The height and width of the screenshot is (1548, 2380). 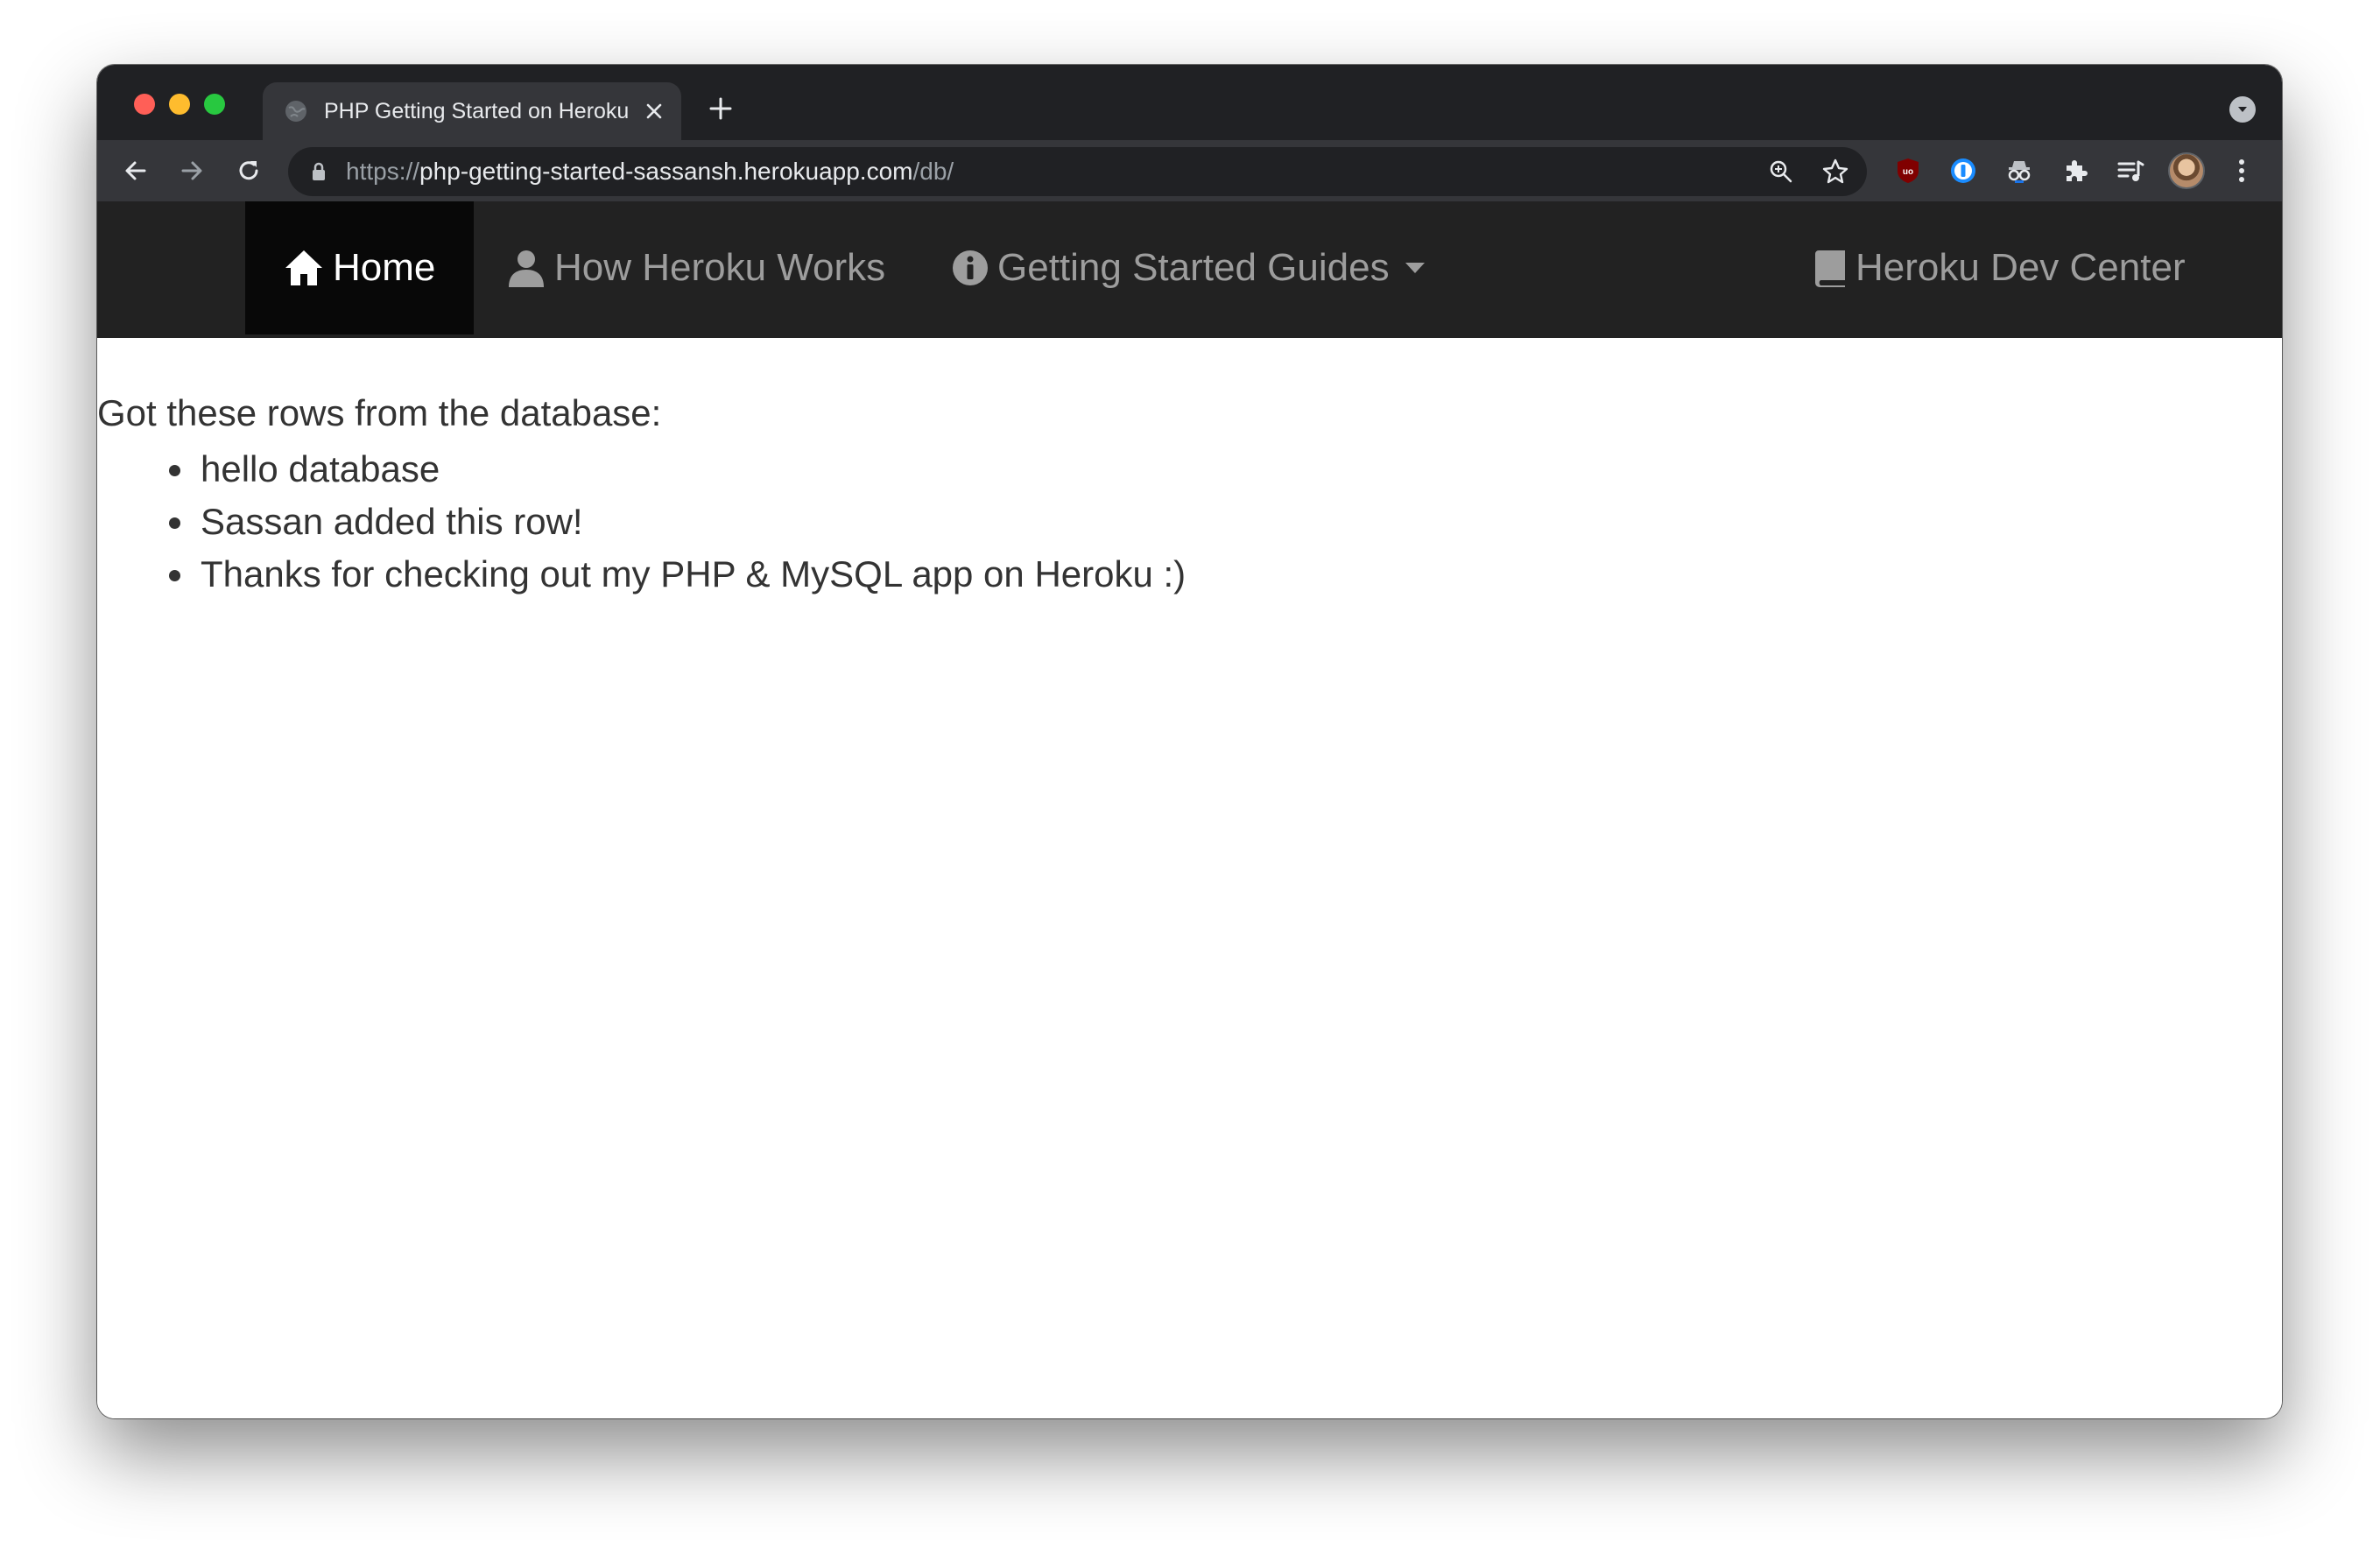 I want to click on active-tab: PHP Getting Started on Heroku, so click(x=472, y=111).